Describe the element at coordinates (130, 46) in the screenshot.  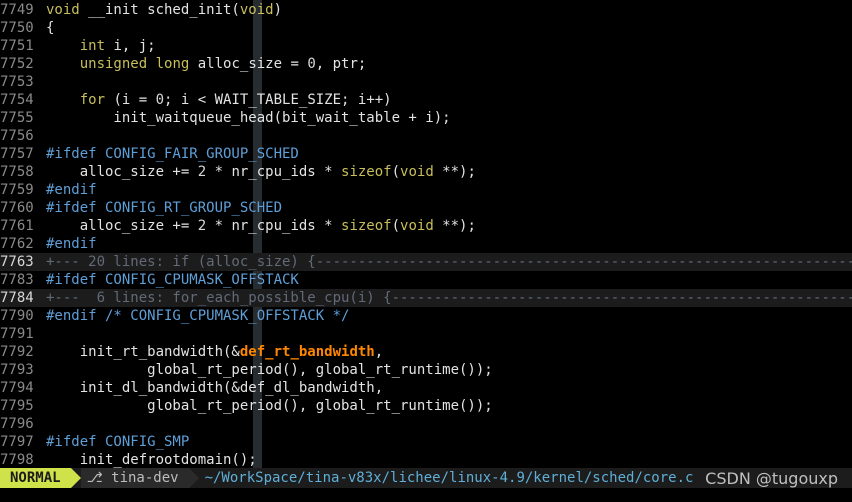
I see `code-token: i, j;` at that location.